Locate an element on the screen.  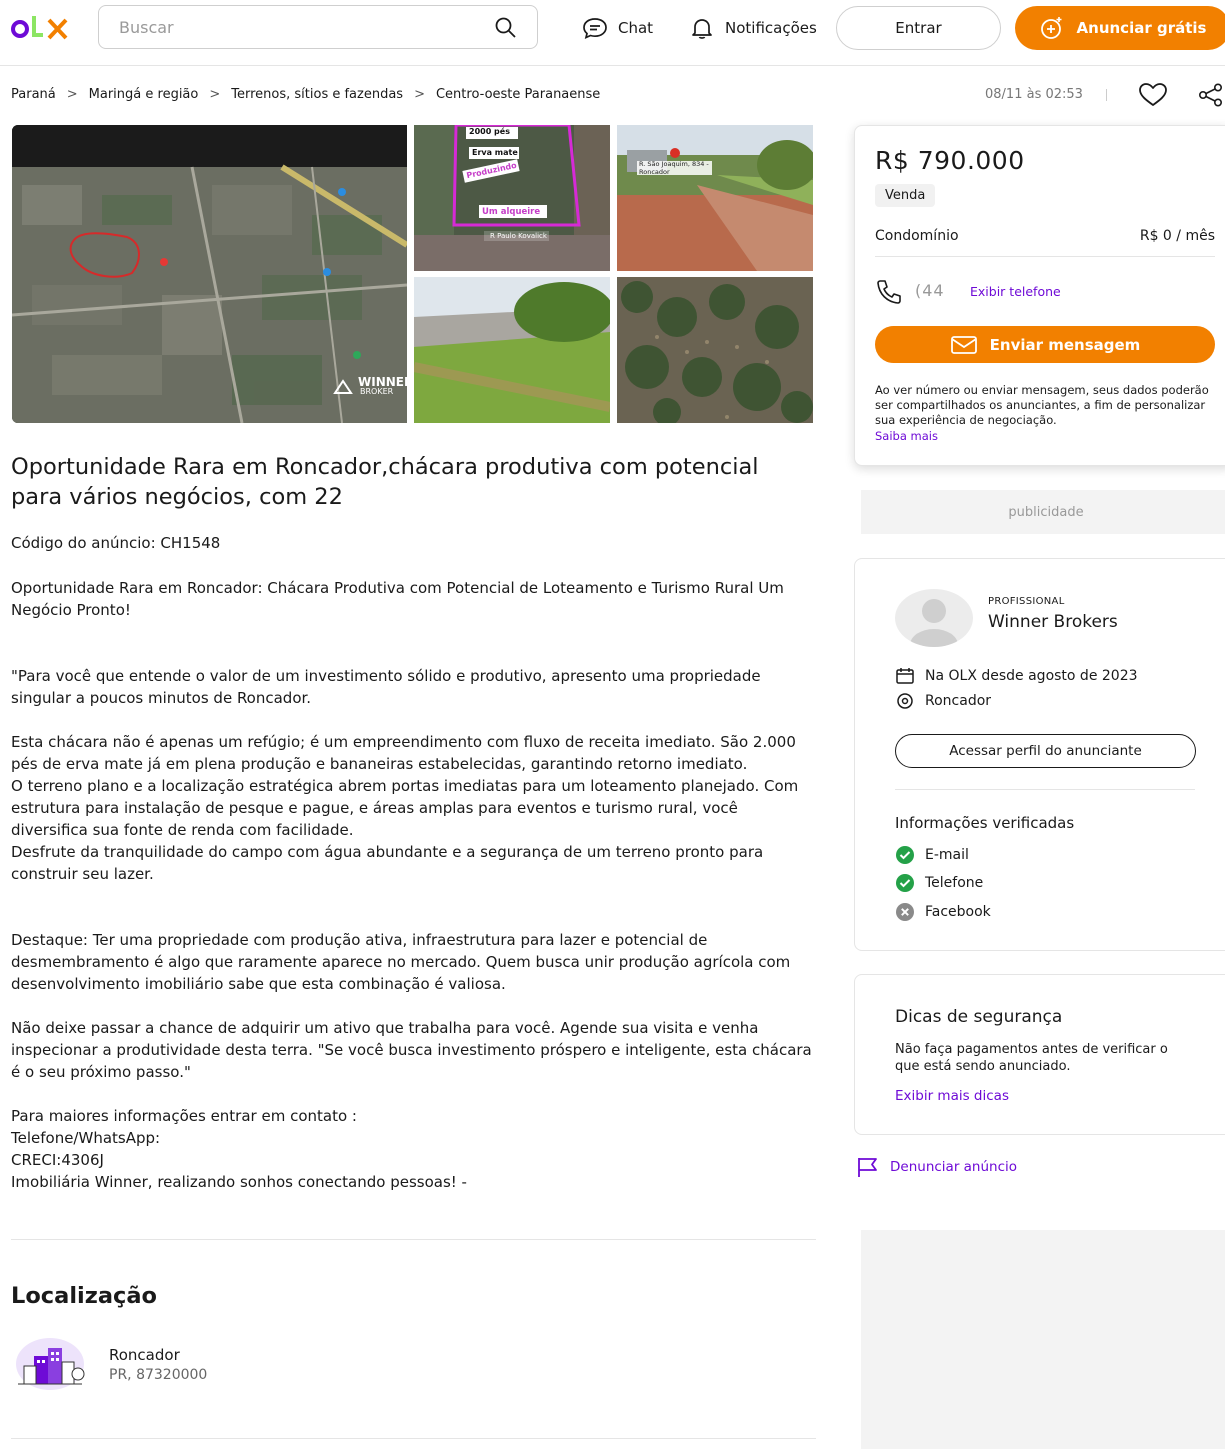
olx-logo is located at coordinates (41, 27).